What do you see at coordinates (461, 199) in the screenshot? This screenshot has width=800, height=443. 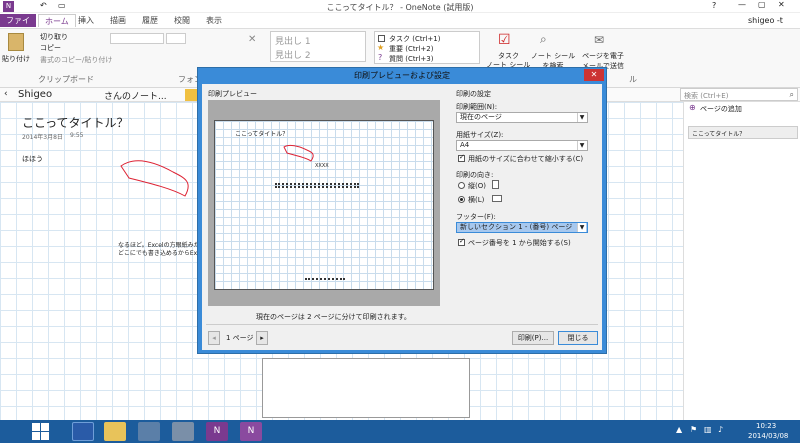 I see `landscape-radio` at bounding box center [461, 199].